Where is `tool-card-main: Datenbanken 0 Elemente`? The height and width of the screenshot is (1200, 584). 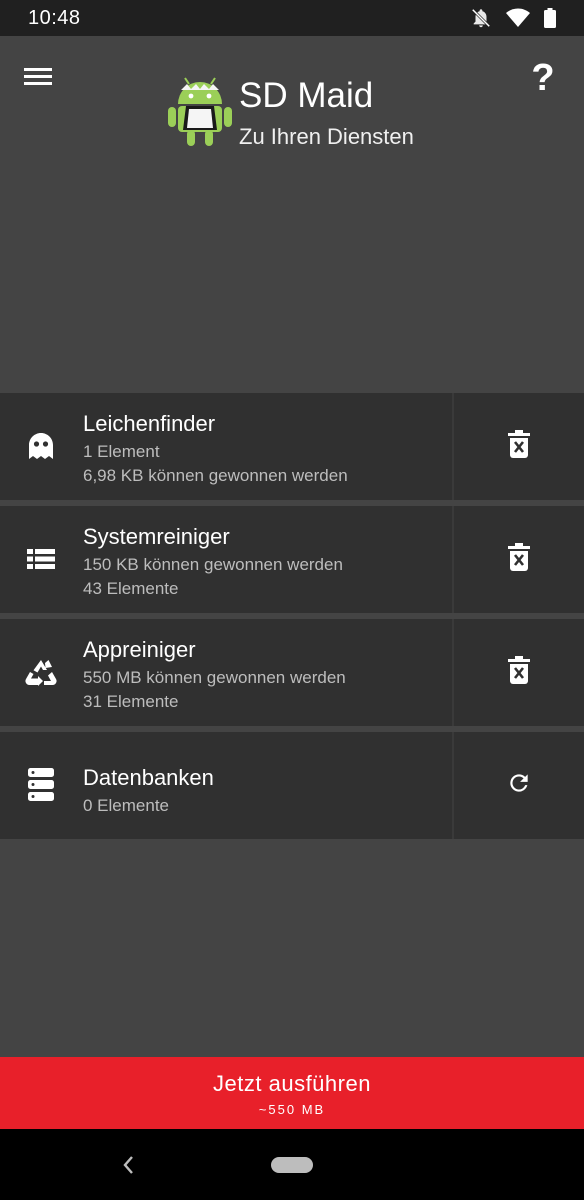
tool-card-main: Datenbanken 0 Elemente is located at coordinates (226, 785).